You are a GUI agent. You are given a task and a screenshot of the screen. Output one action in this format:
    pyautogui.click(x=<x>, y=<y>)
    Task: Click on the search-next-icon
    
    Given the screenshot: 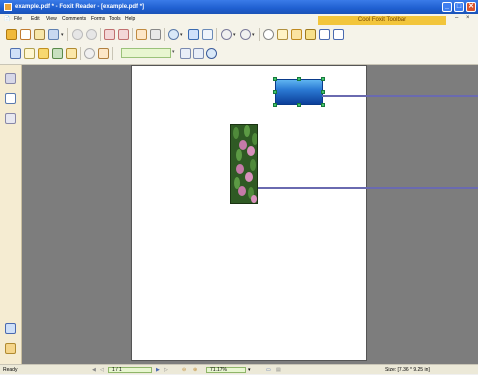 What is the action you would take?
    pyautogui.click(x=198, y=53)
    